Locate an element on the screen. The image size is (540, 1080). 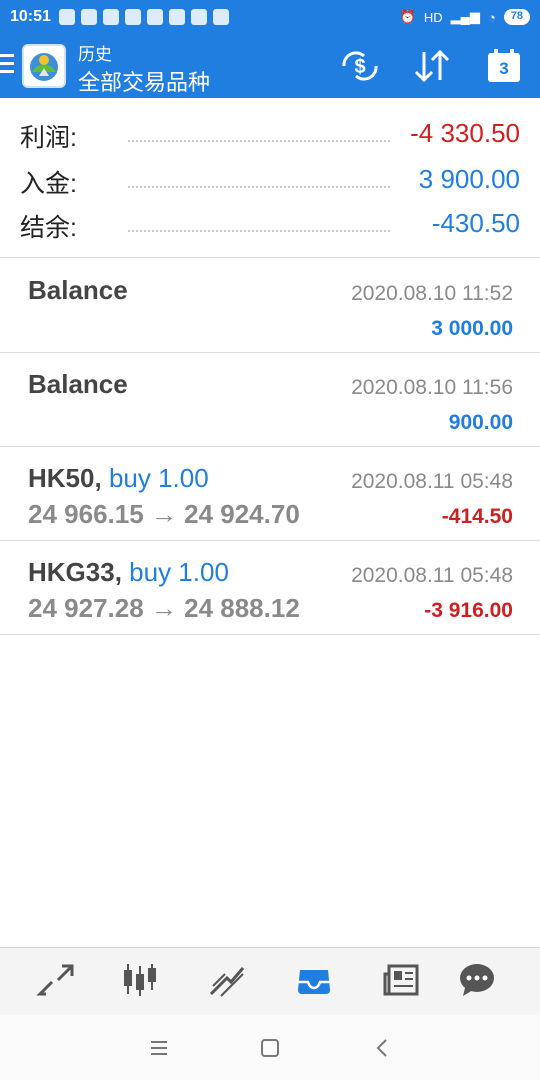
link-icon is located at coordinates (198, 17).